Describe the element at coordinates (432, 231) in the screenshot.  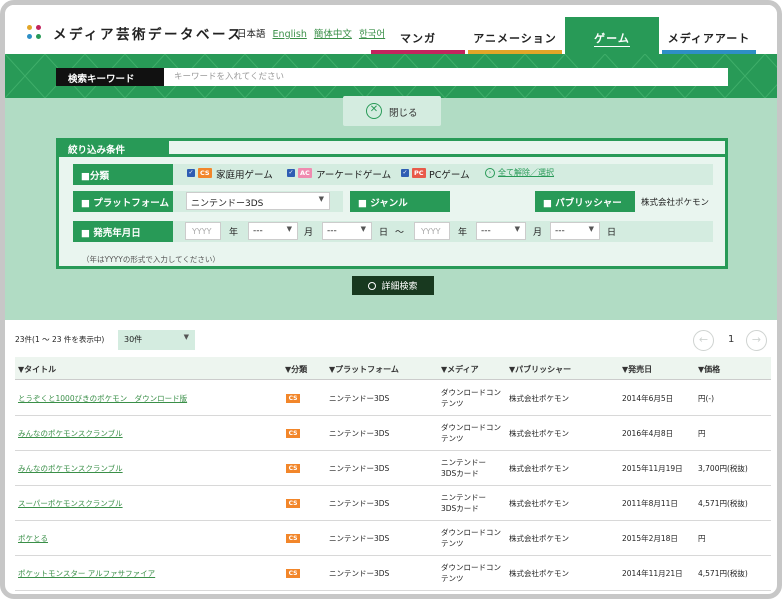
I see `to-year-input: YYYY` at that location.